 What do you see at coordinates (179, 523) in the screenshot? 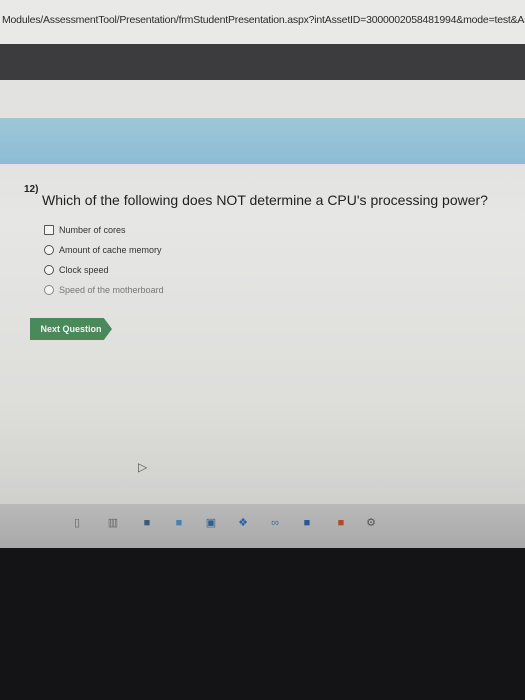
I see `store-icon: ■` at bounding box center [179, 523].